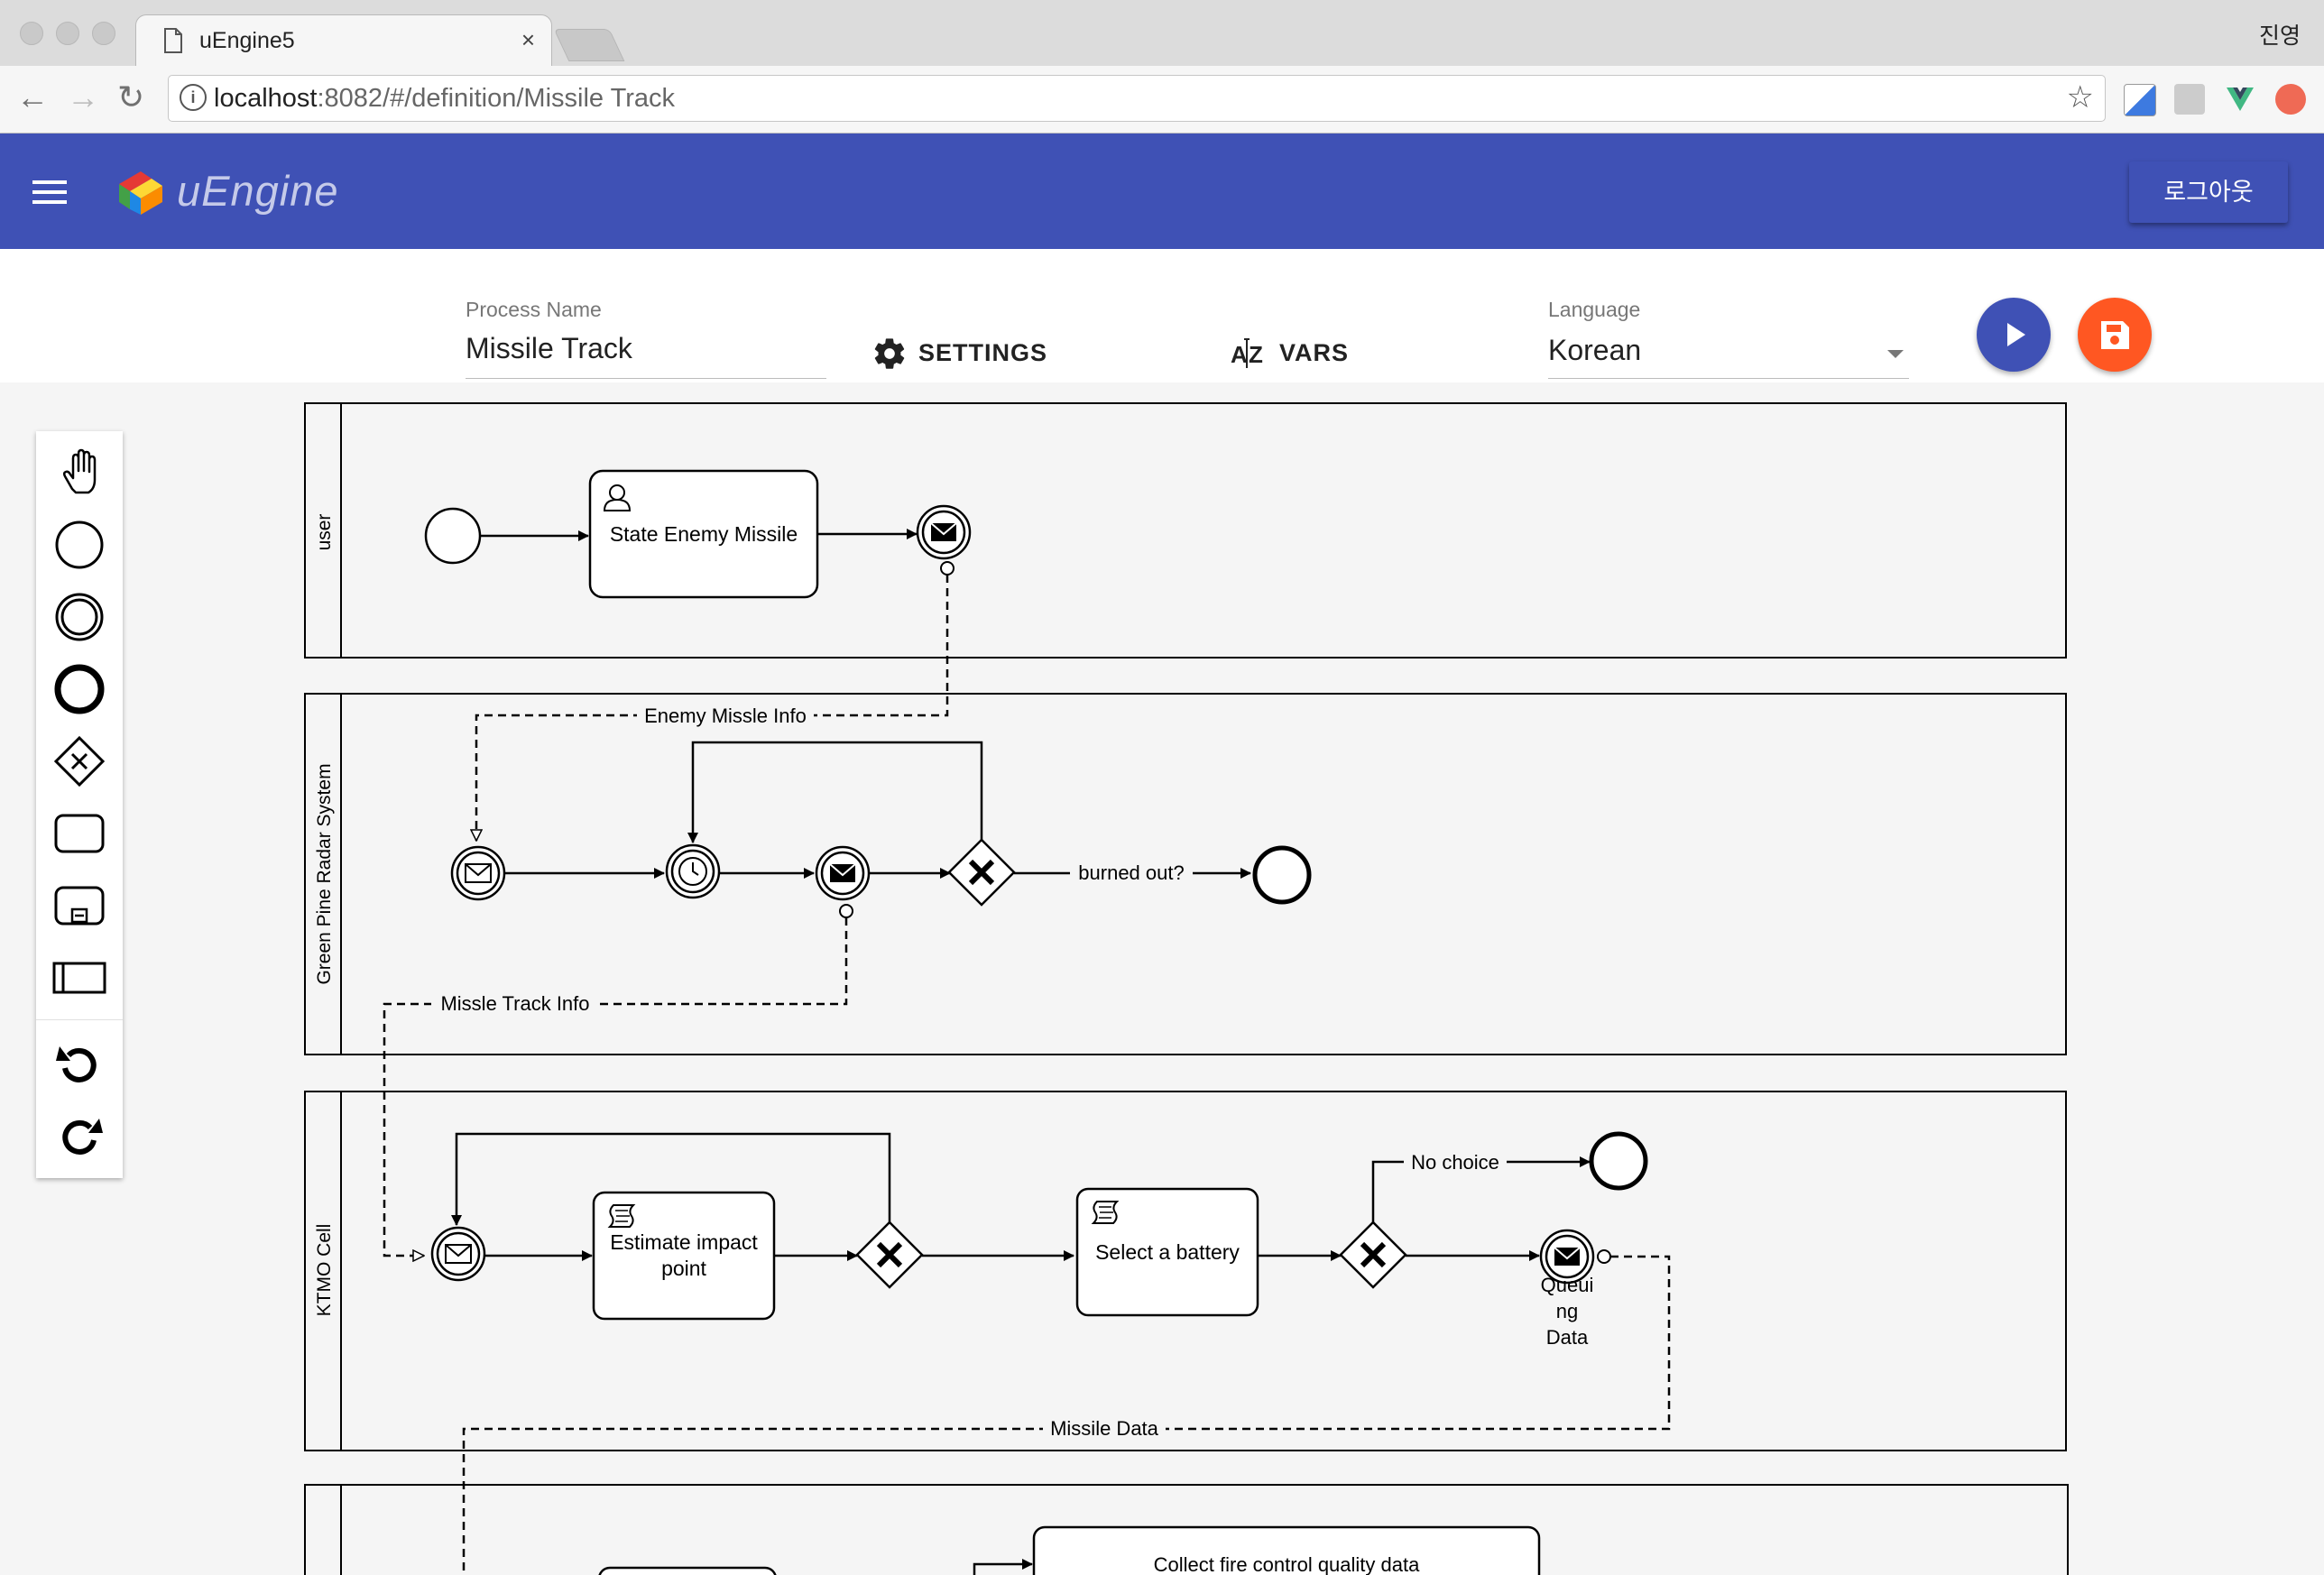 This screenshot has height=1575, width=2324. Describe the element at coordinates (325, 532) in the screenshot. I see `lane-label-user: user` at that location.